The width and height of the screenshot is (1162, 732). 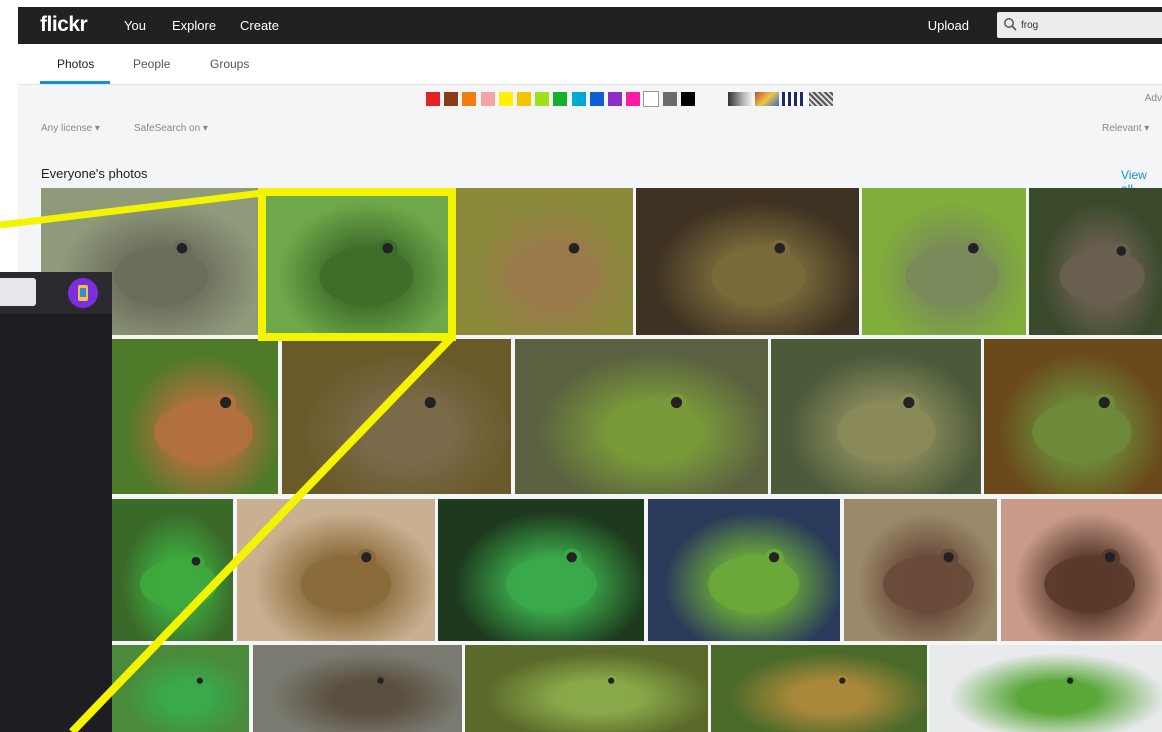 What do you see at coordinates (56, 502) in the screenshot?
I see `overlay-window` at bounding box center [56, 502].